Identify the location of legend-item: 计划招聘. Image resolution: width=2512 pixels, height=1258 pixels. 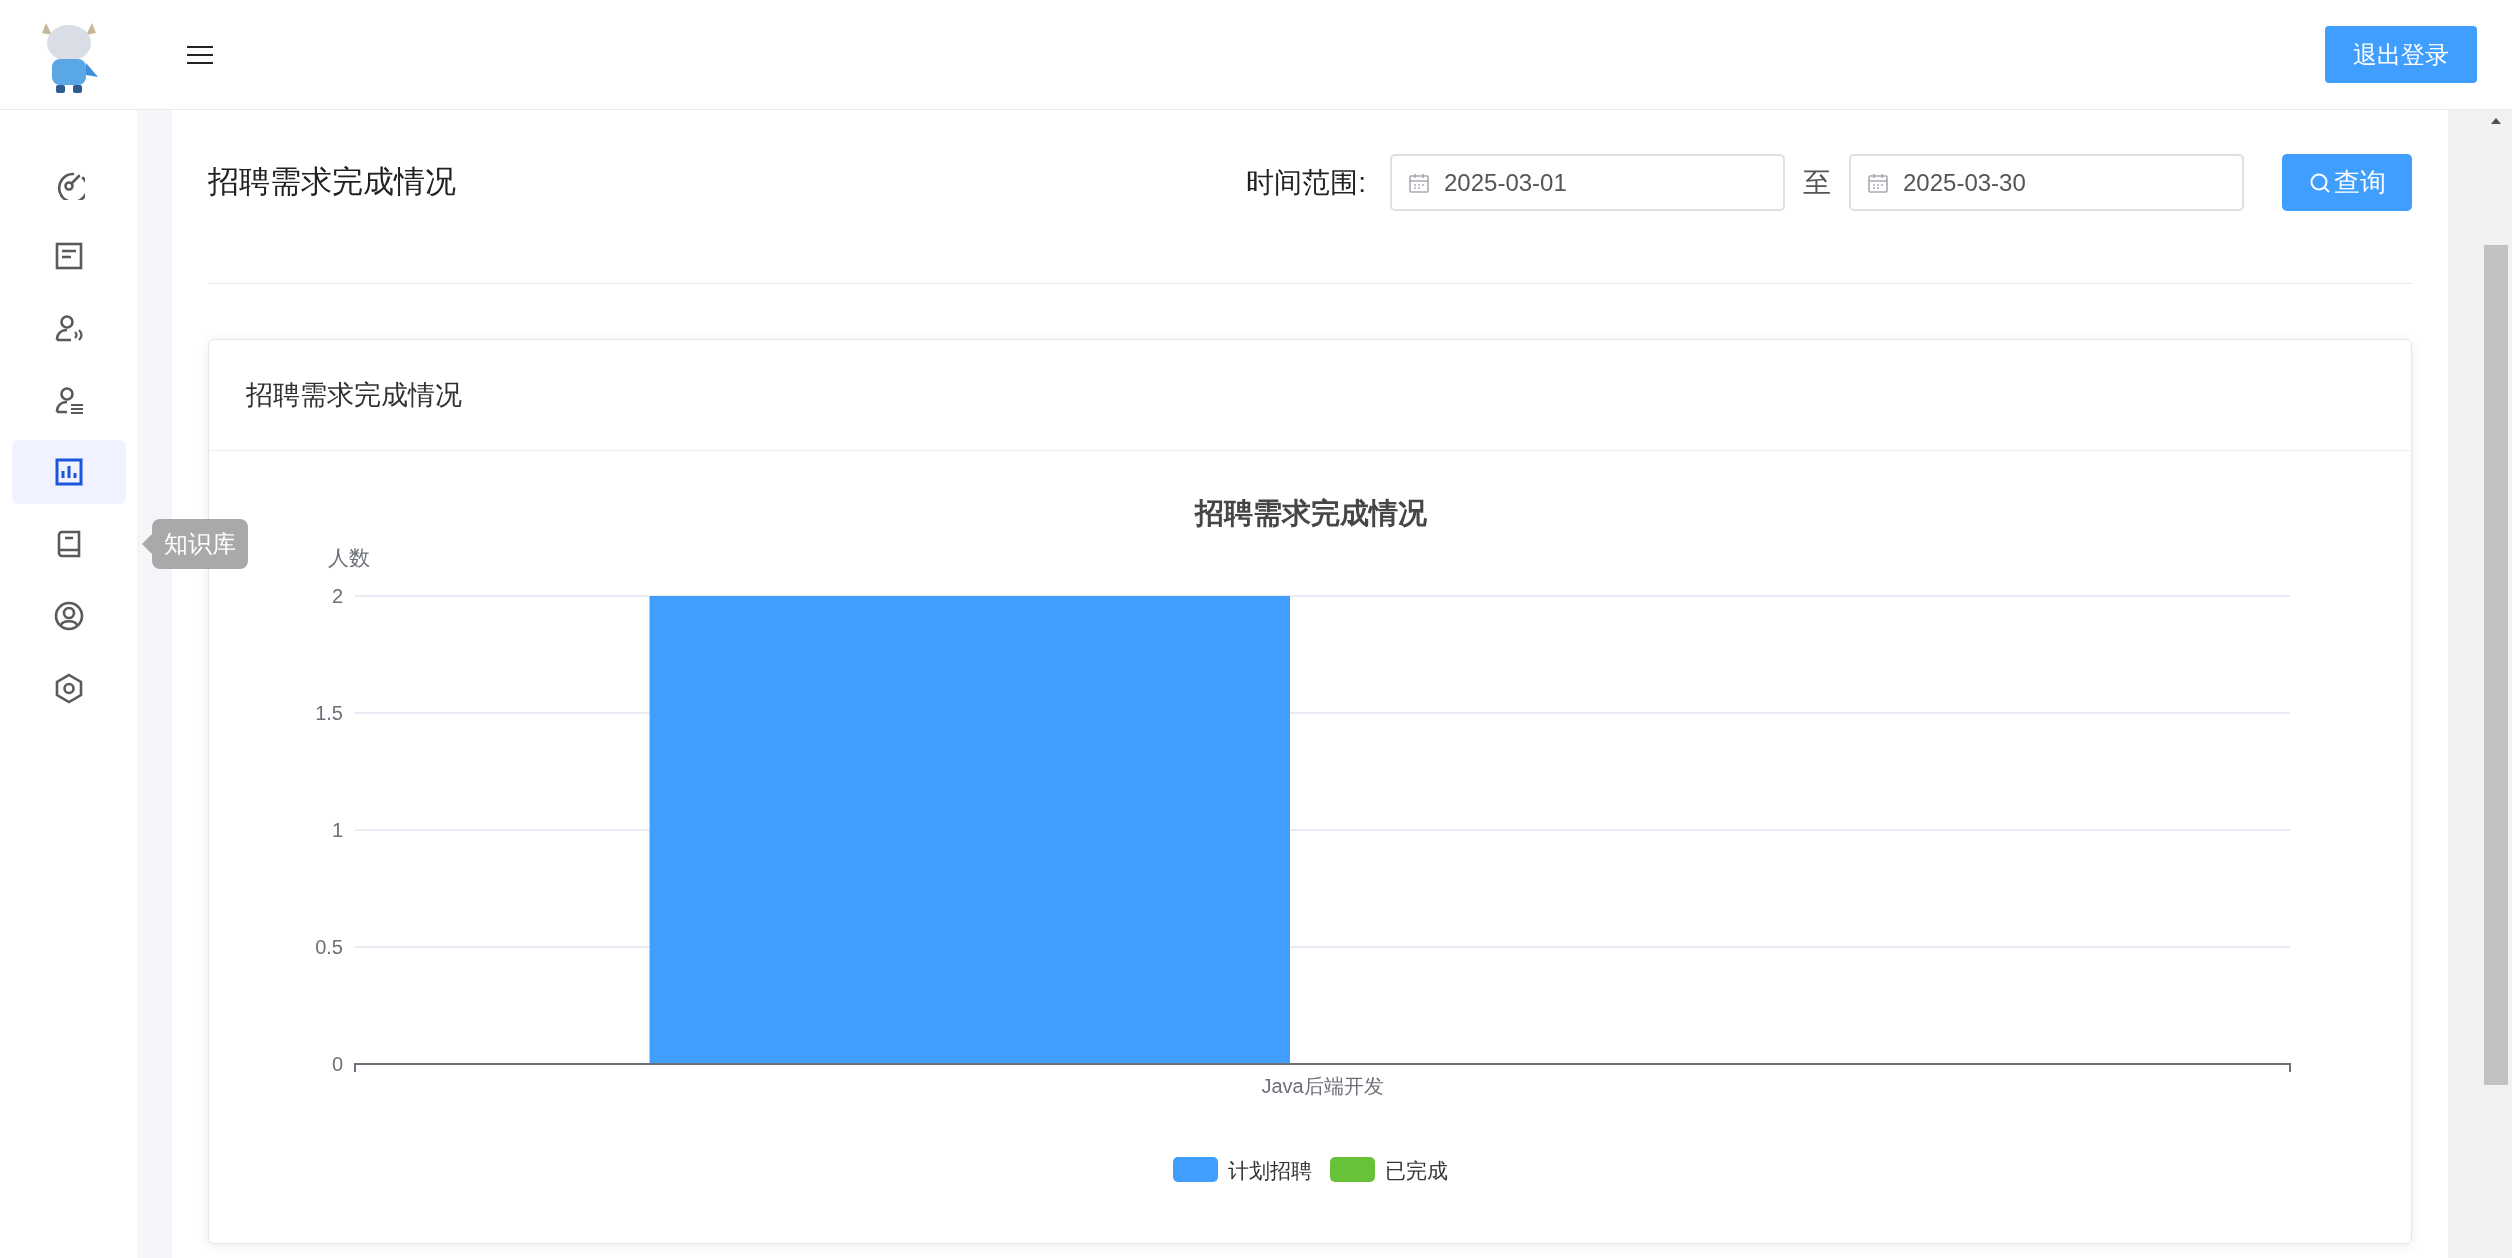
(1242, 1169).